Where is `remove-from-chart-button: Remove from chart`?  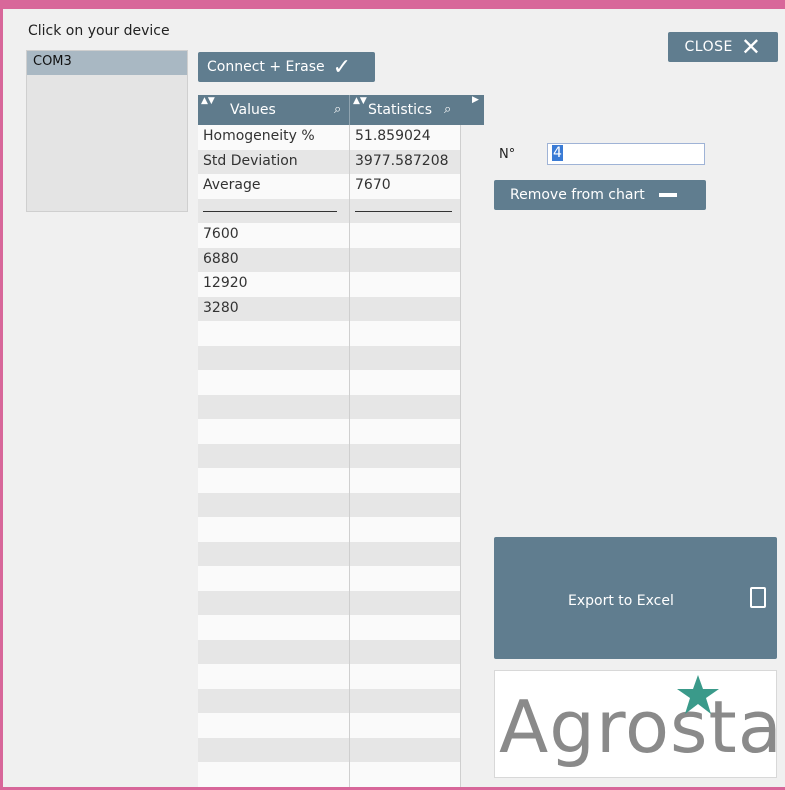
remove-from-chart-button: Remove from chart is located at coordinates (600, 195).